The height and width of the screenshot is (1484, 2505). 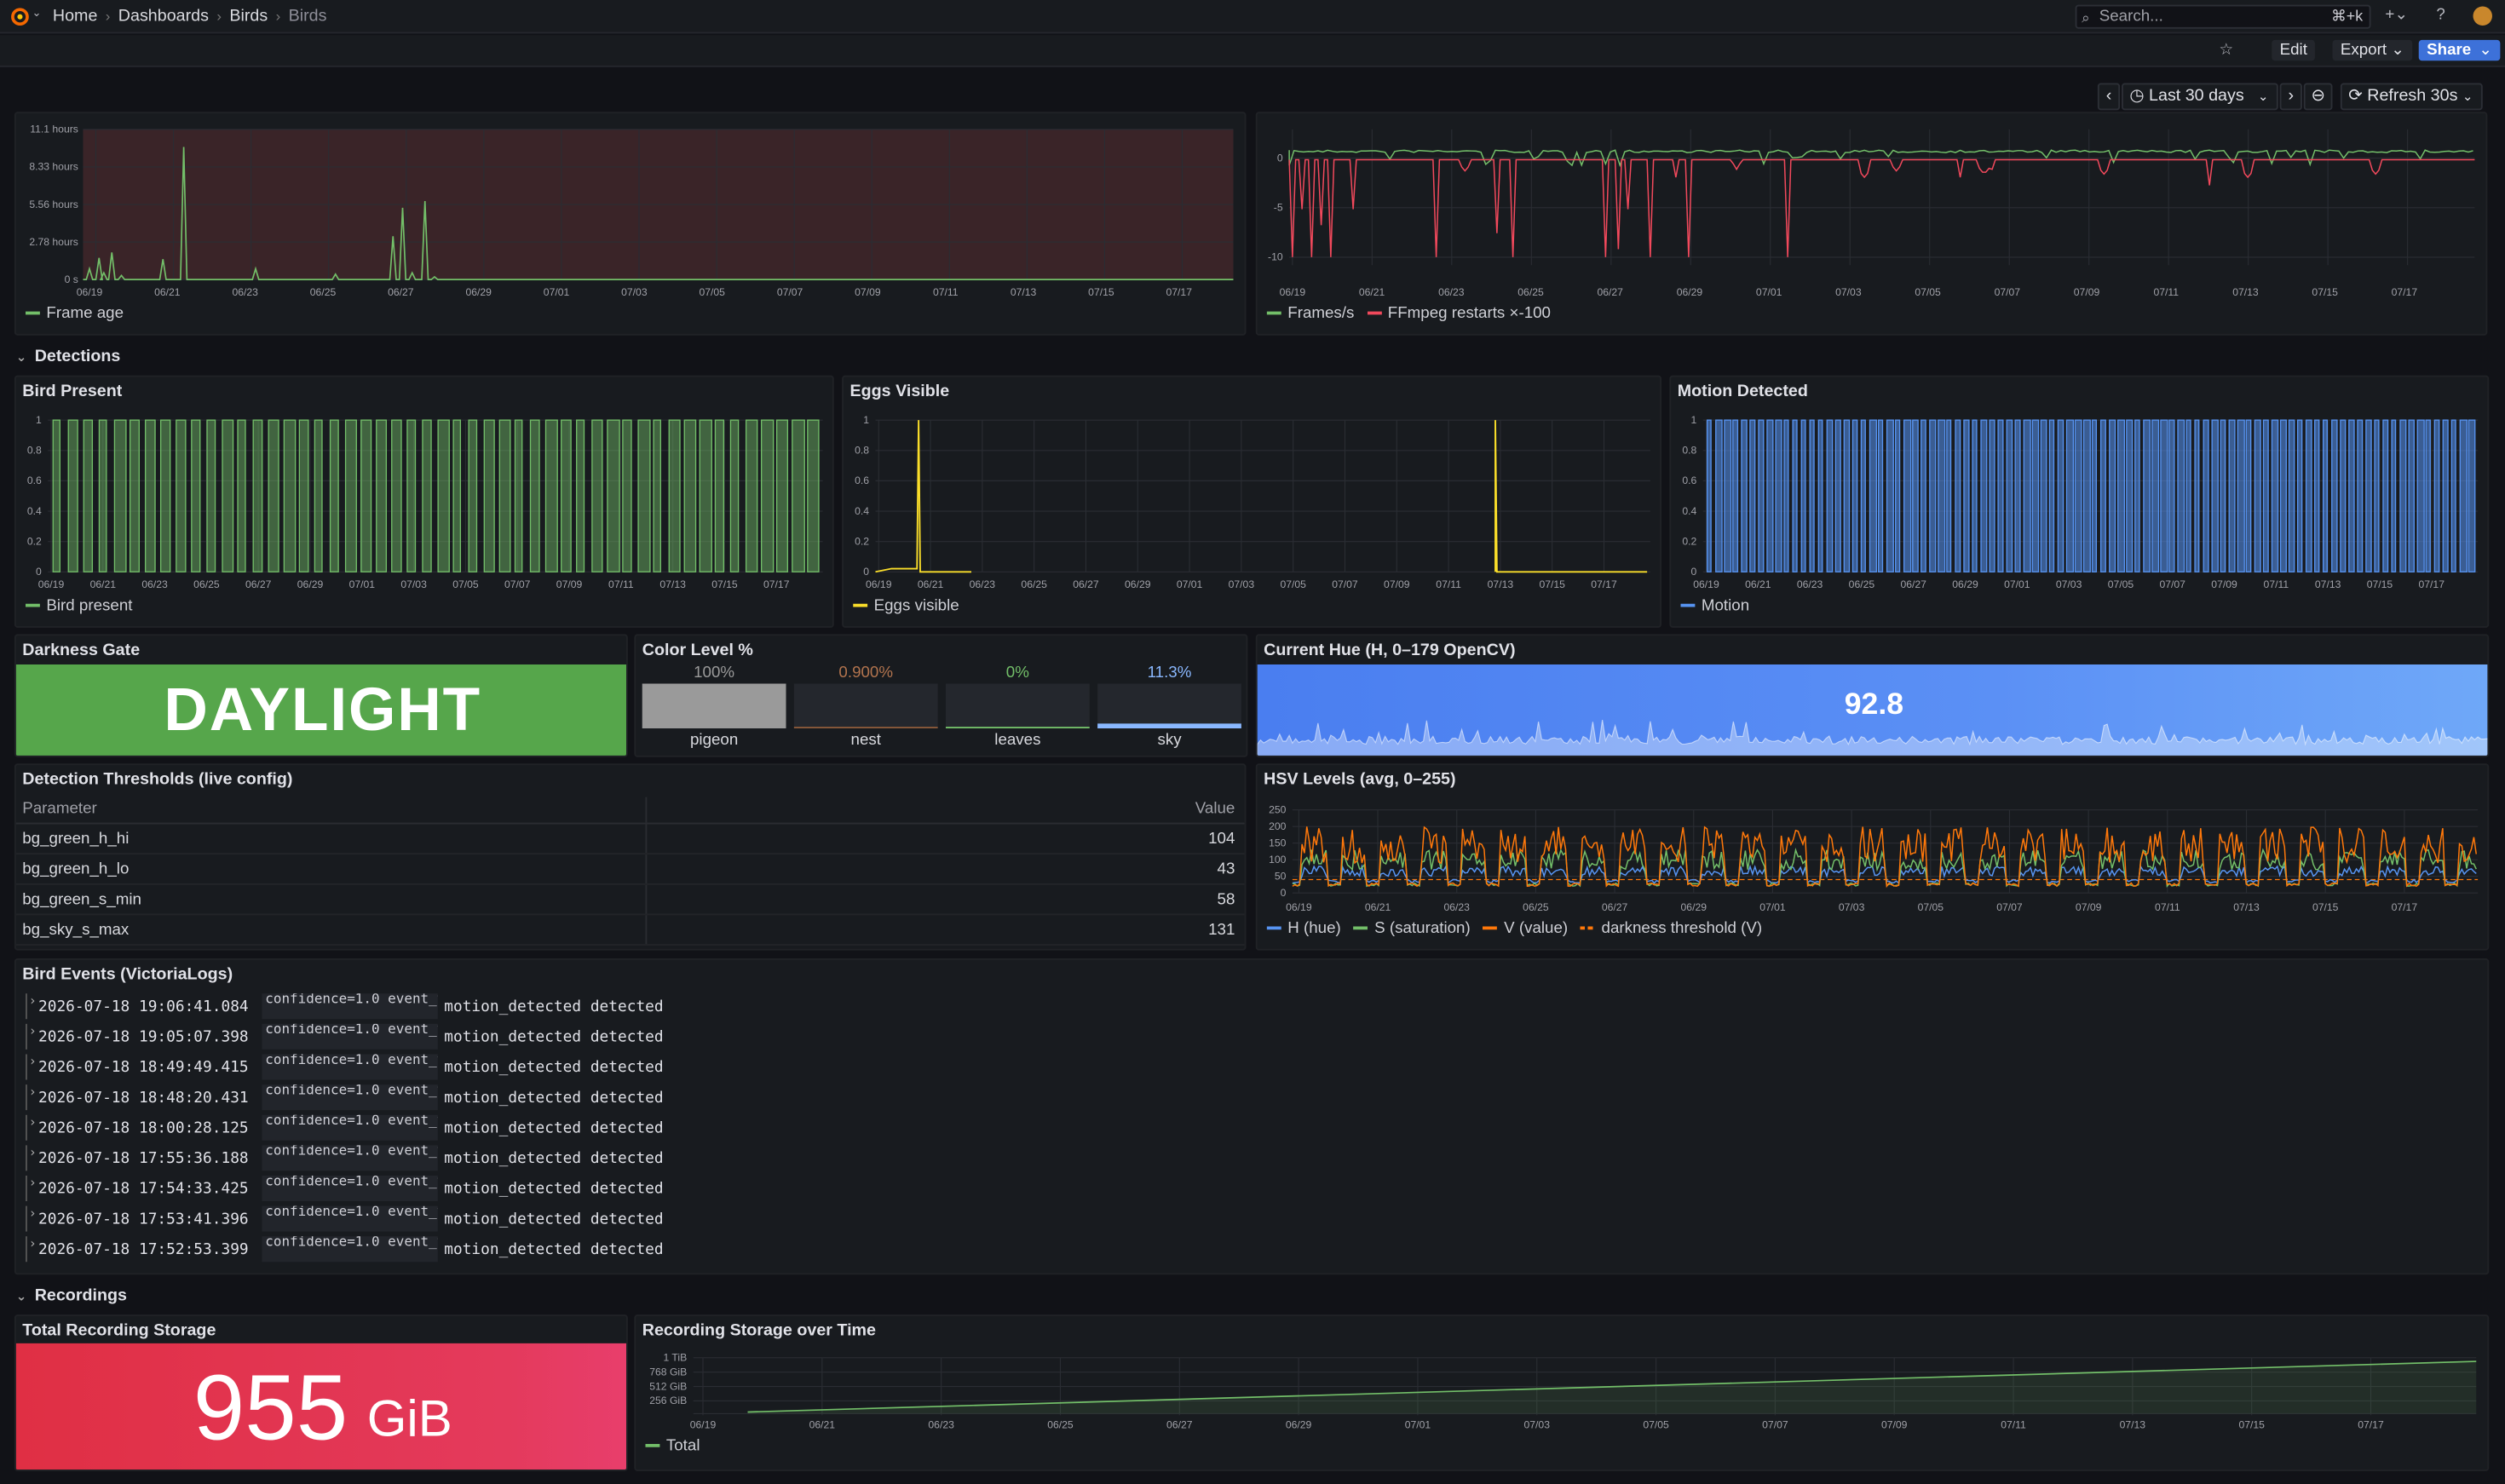 What do you see at coordinates (2372, 50) in the screenshot?
I see `export-button: Export ⌄` at bounding box center [2372, 50].